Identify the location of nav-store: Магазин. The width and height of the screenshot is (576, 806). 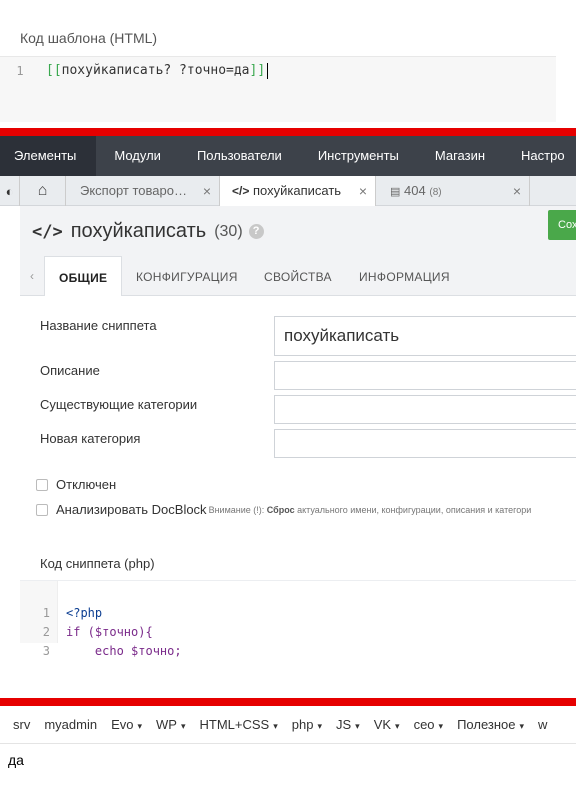
(460, 156).